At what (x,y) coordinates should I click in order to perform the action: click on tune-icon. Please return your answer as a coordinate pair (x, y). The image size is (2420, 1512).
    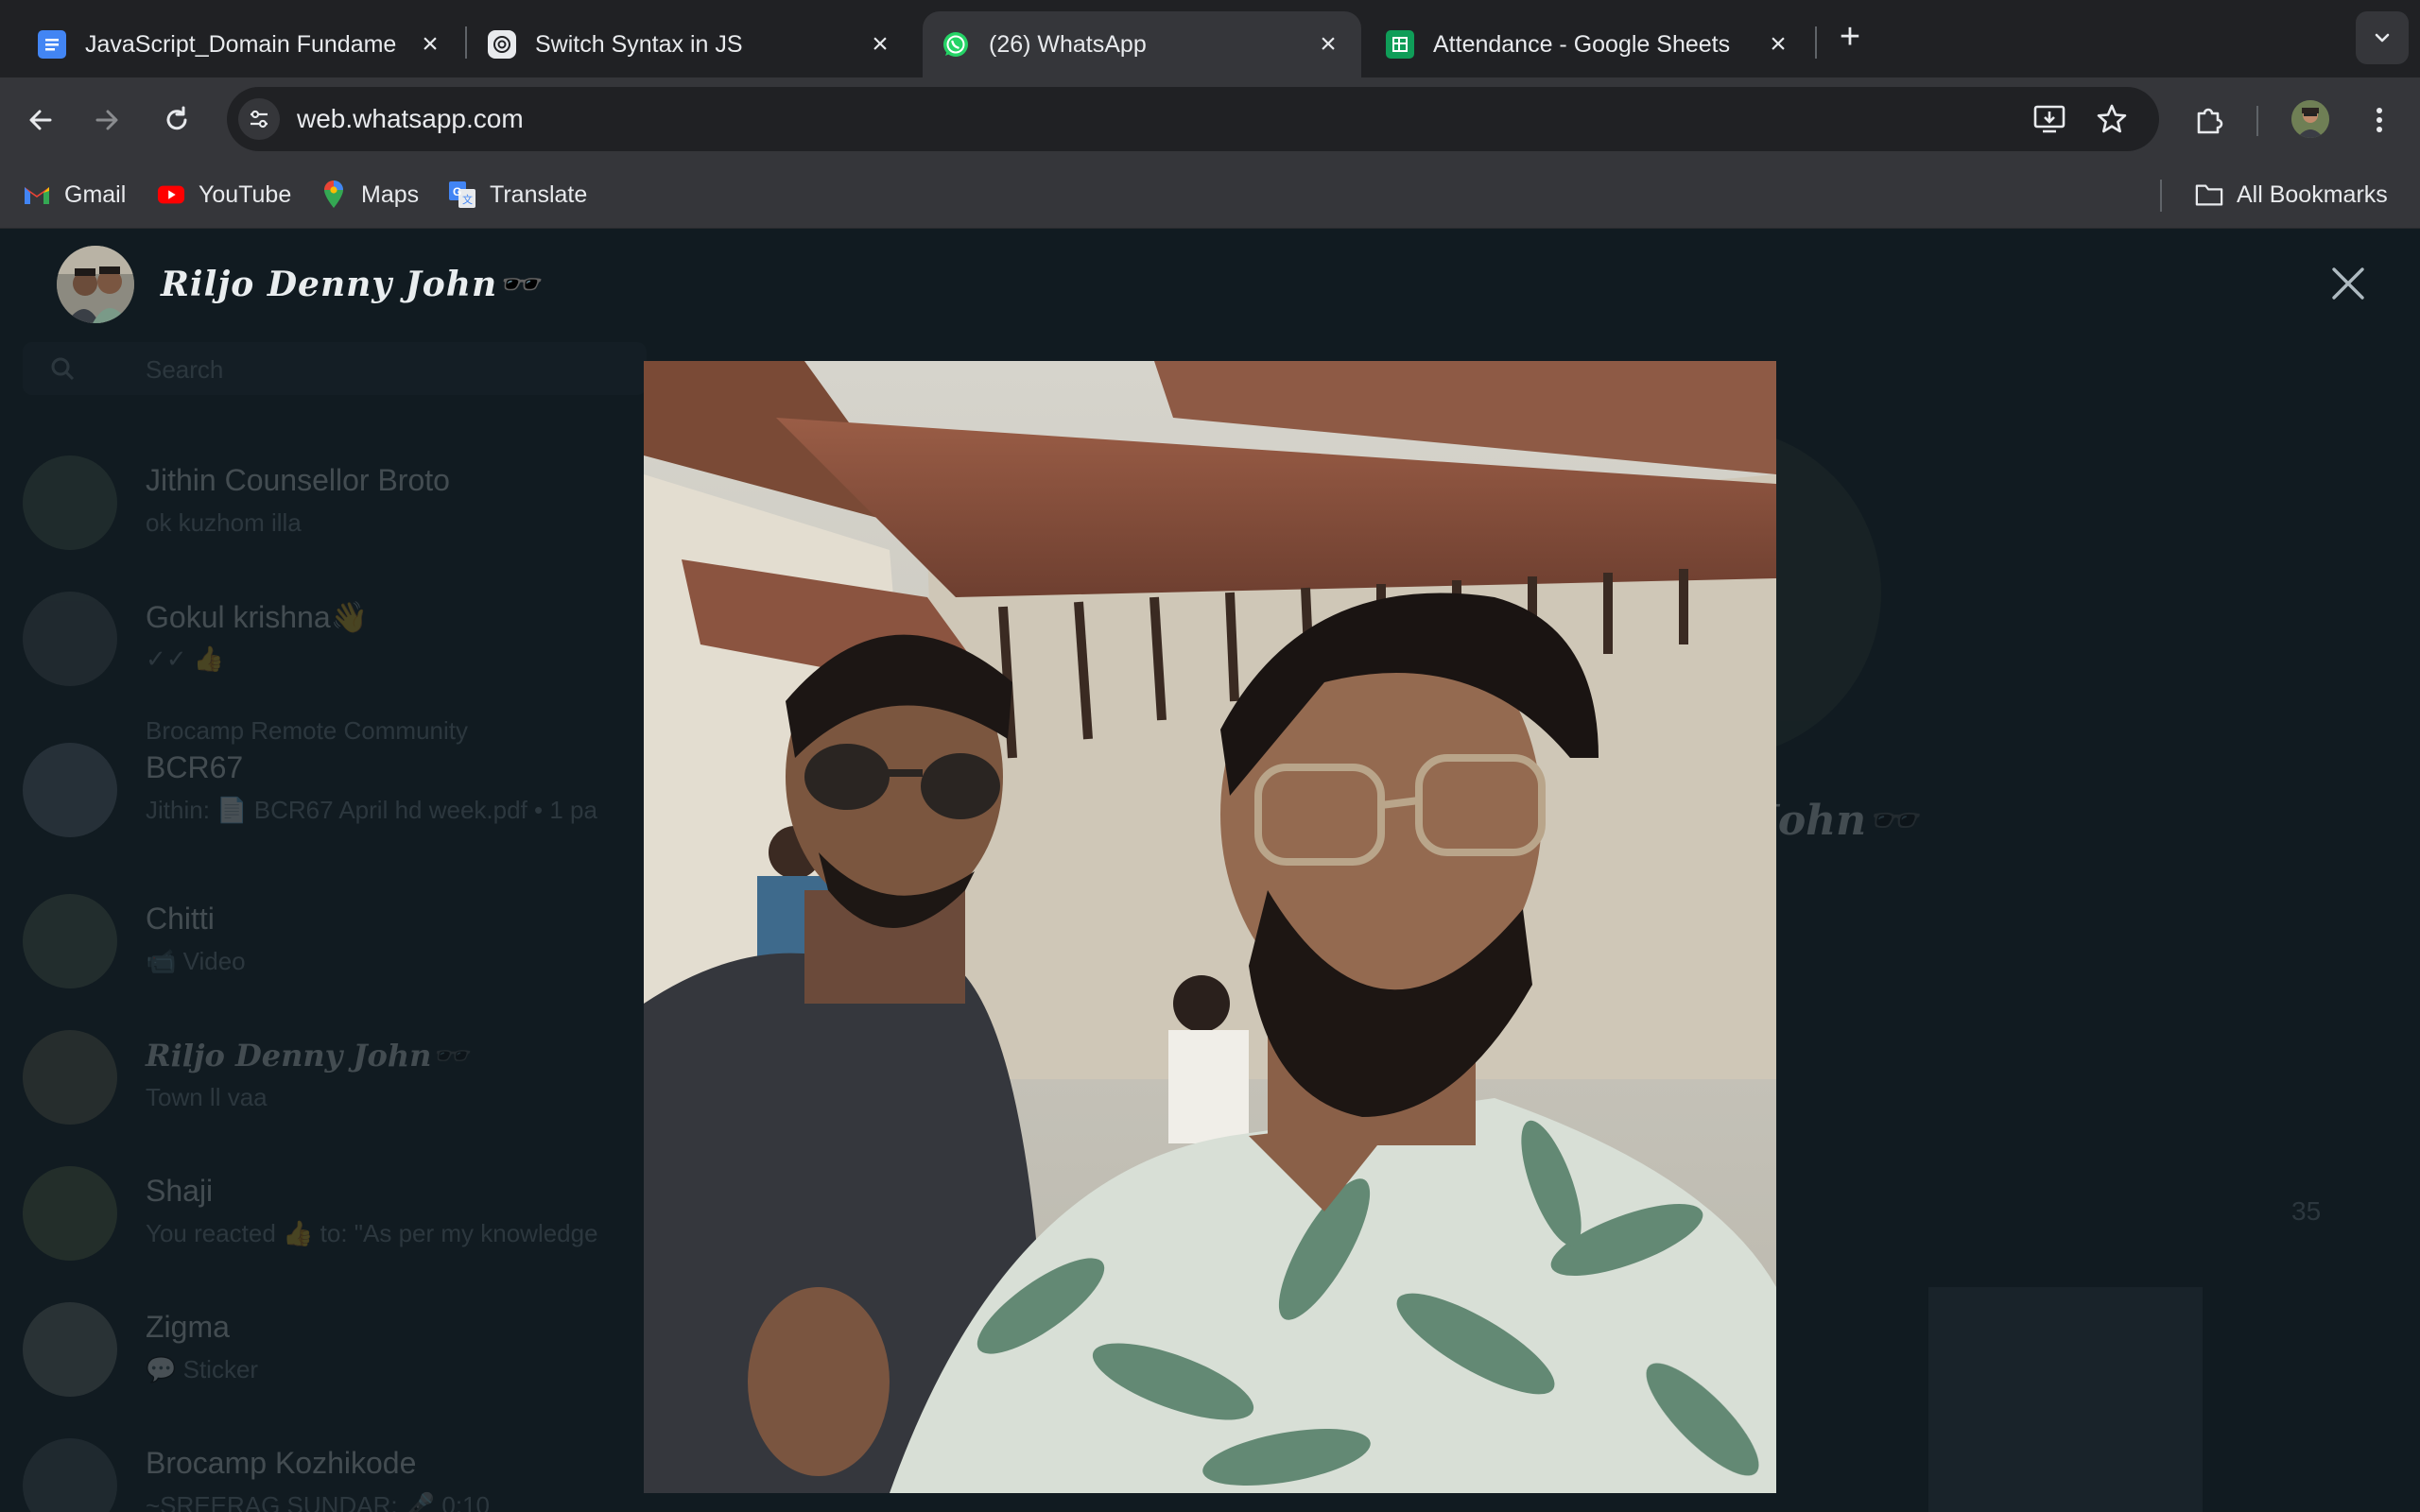
    Looking at the image, I should click on (259, 119).